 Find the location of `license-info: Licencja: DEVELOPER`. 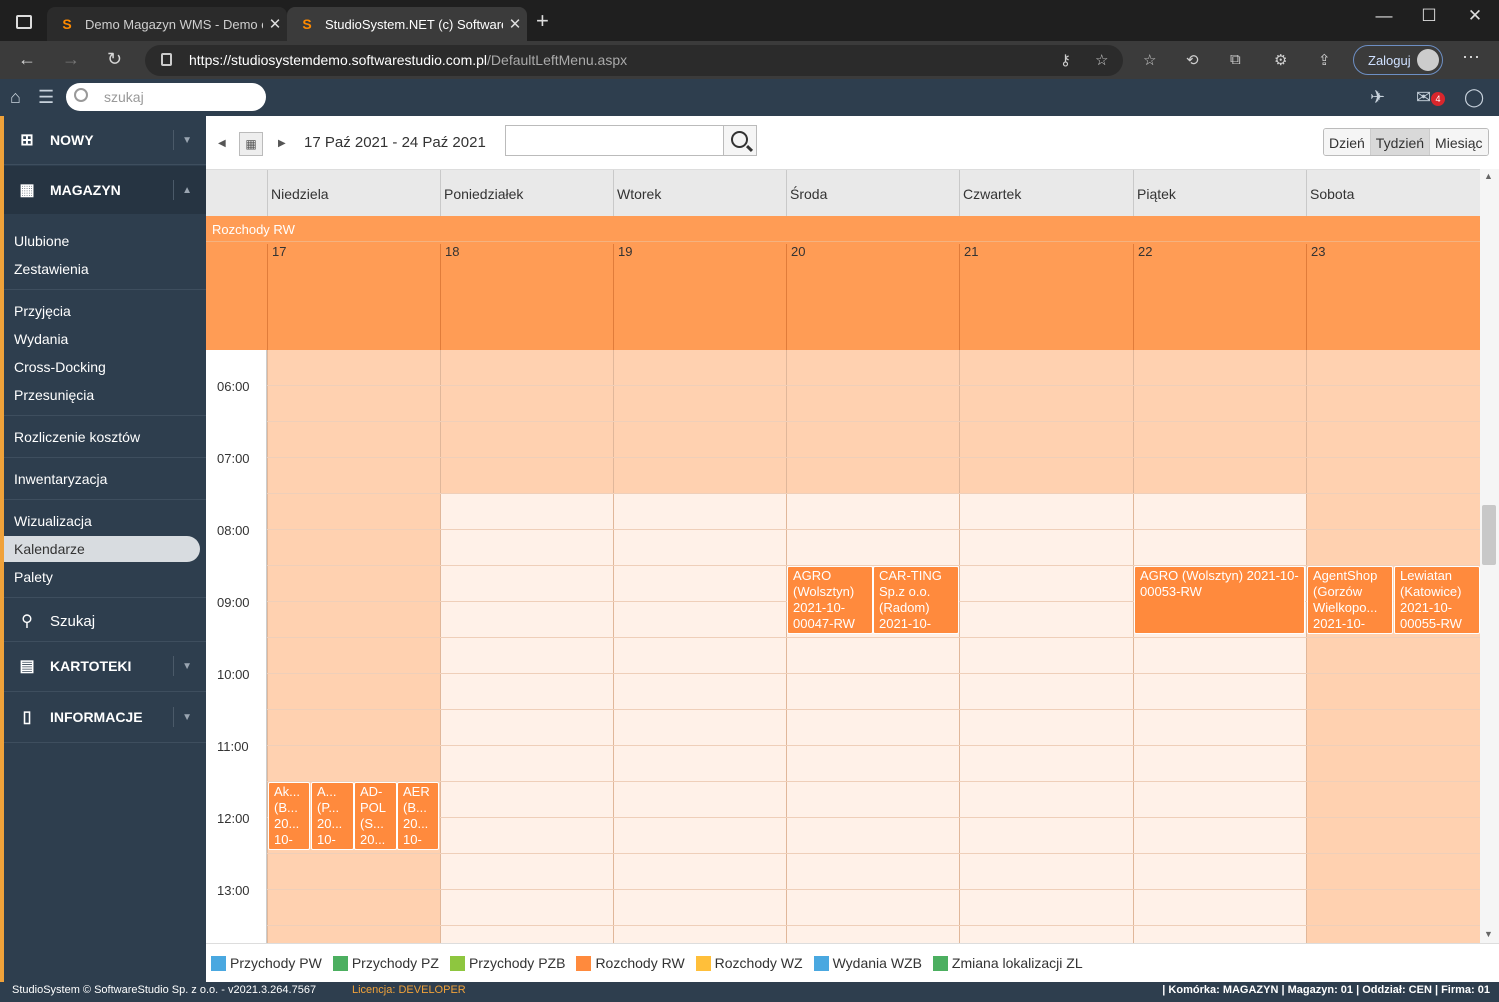

license-info: Licencja: DEVELOPER is located at coordinates (409, 990).